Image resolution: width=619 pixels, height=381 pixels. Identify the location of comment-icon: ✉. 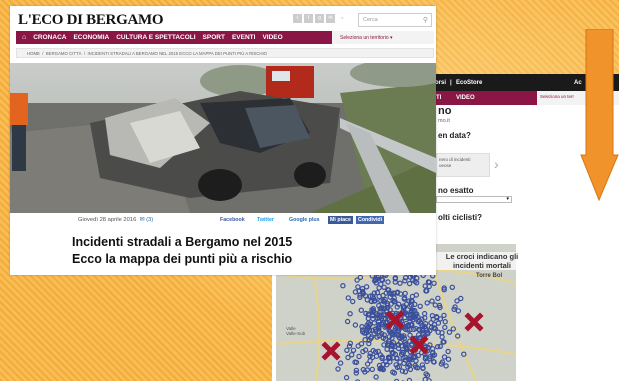
(141, 220).